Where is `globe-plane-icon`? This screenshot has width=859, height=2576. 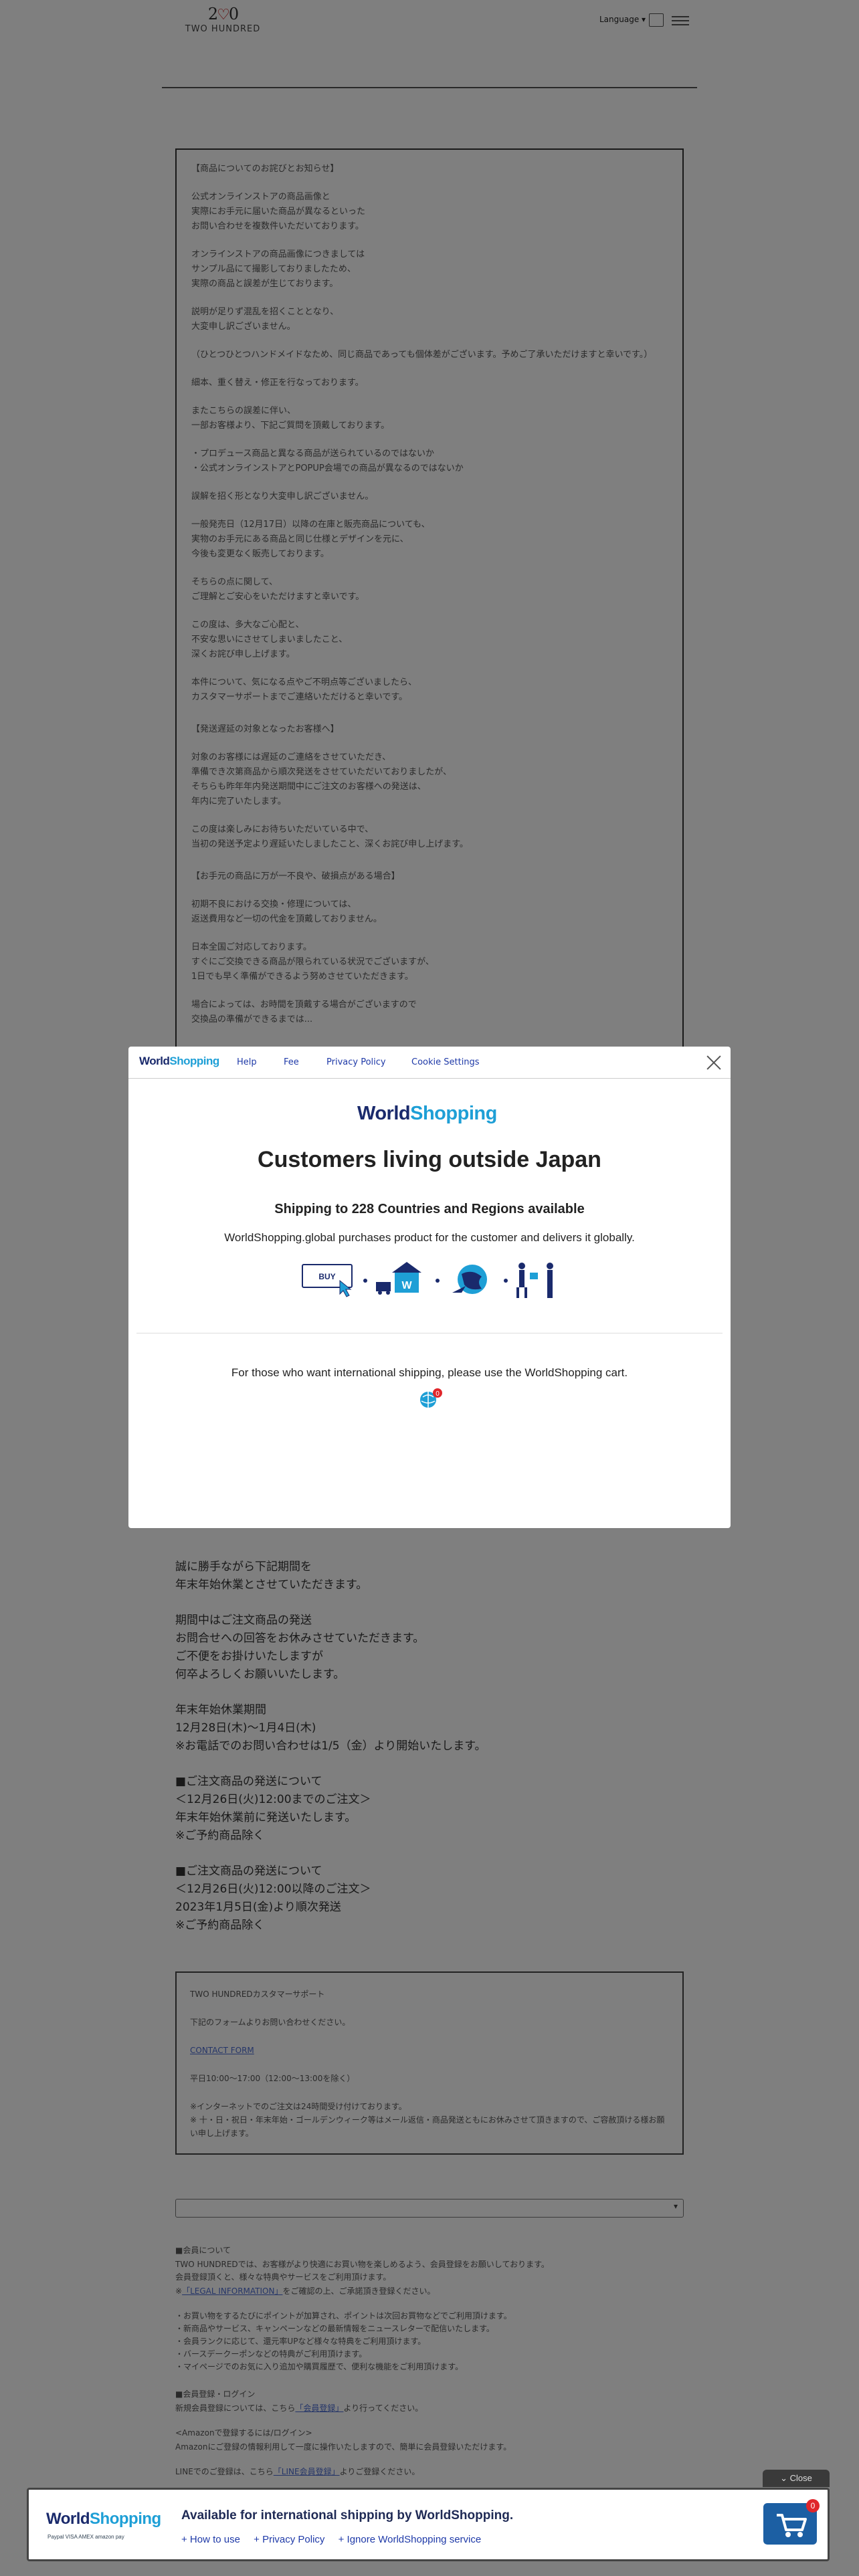
globe-plane-icon is located at coordinates (470, 1279).